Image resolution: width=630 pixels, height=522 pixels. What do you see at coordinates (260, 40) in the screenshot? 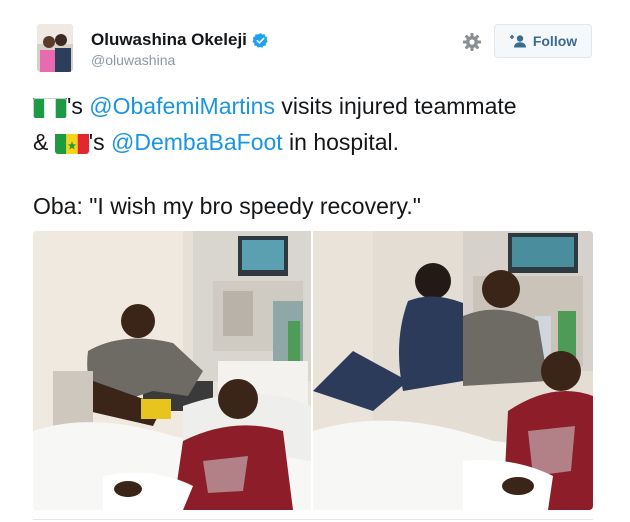
I see `verified-badge-icon` at bounding box center [260, 40].